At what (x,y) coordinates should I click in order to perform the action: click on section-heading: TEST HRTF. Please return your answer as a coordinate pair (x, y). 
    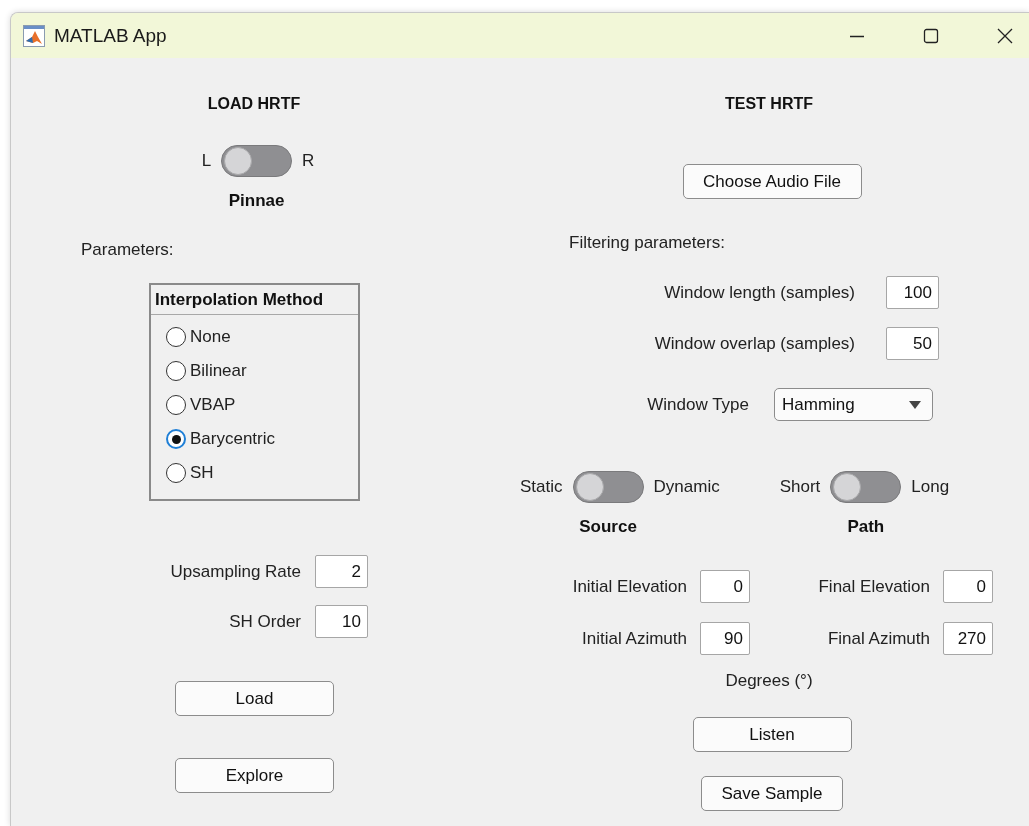
    Looking at the image, I should click on (769, 104).